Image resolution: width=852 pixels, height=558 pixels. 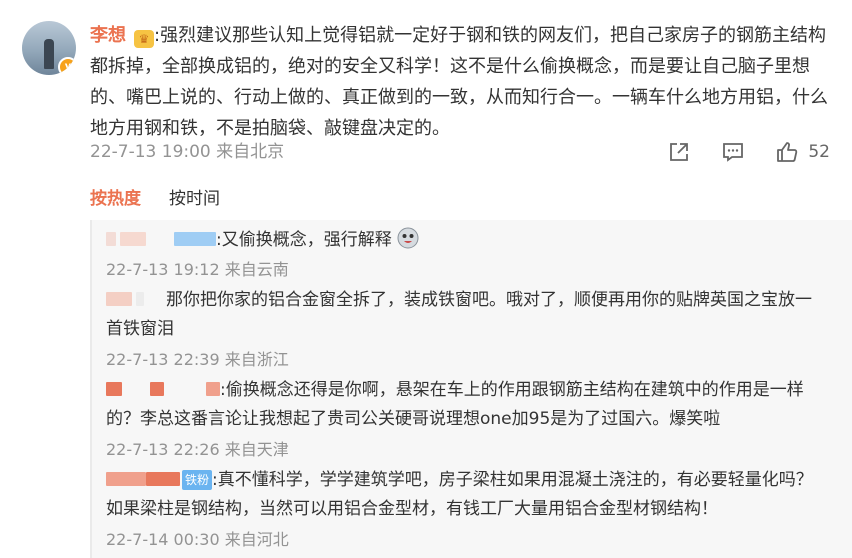 I want to click on laughing-emoji-icon, so click(x=408, y=238).